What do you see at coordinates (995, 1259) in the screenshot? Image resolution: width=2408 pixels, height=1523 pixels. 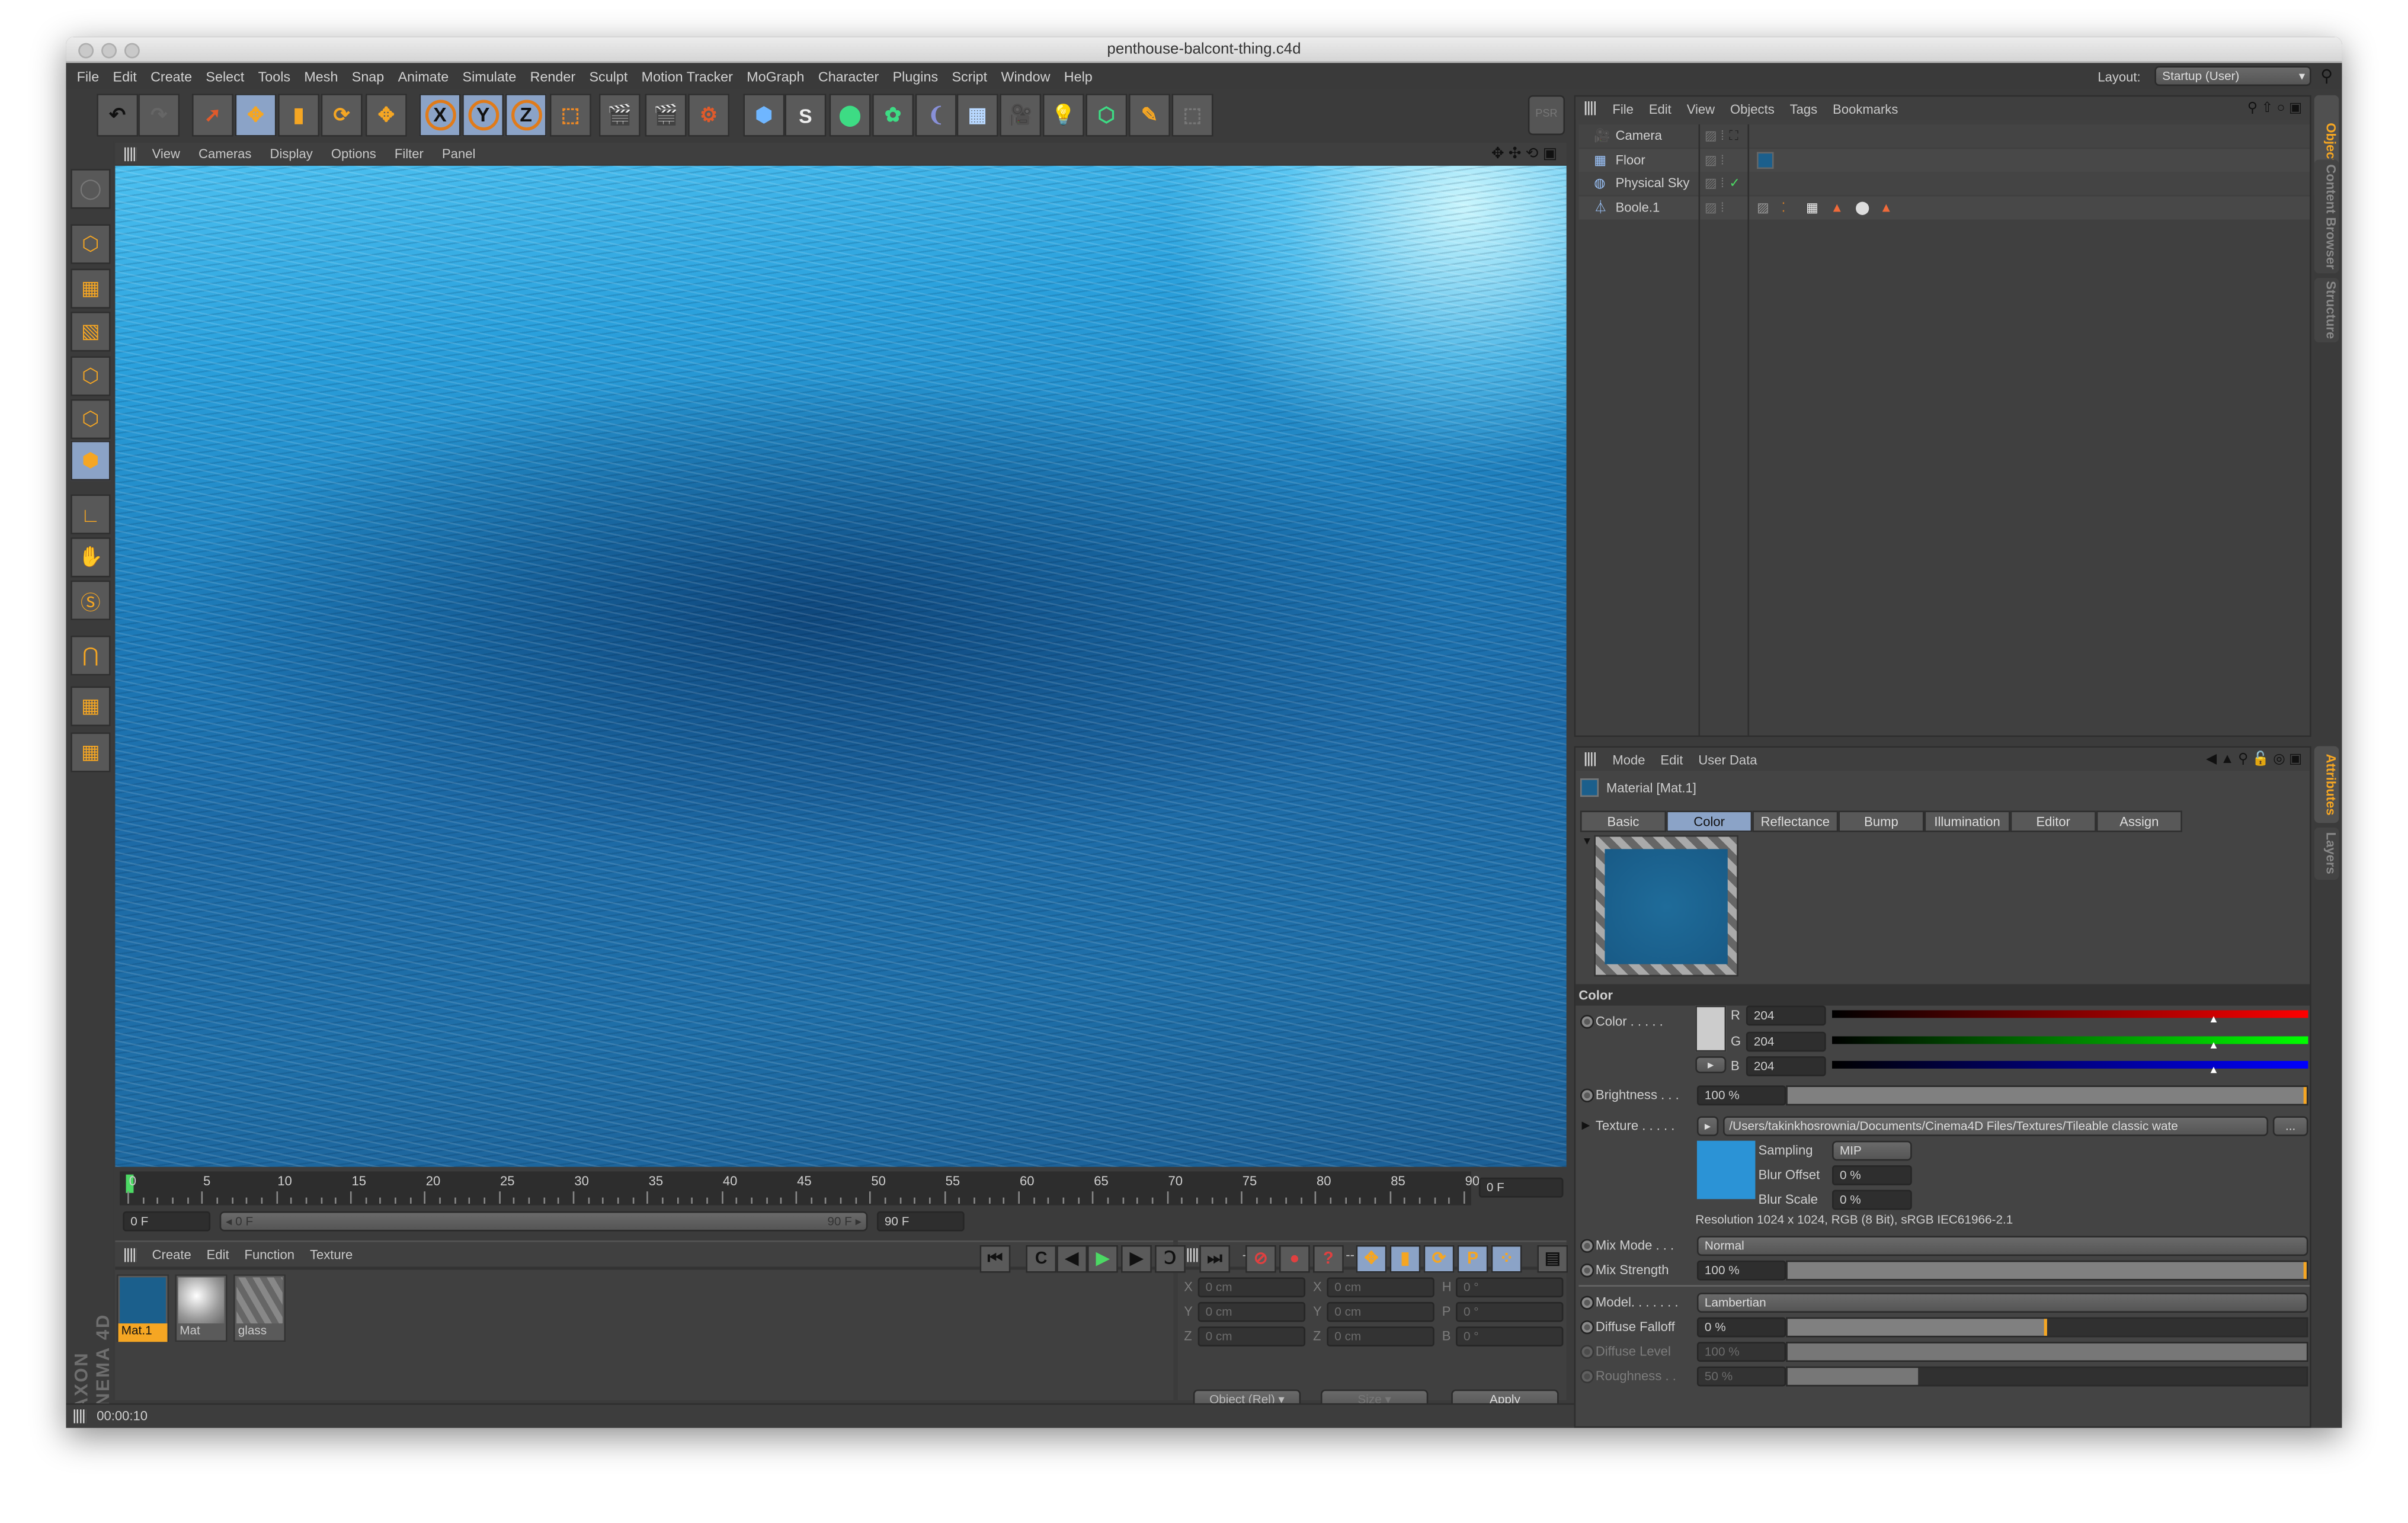 I see `go-to-start-button: ⏮` at bounding box center [995, 1259].